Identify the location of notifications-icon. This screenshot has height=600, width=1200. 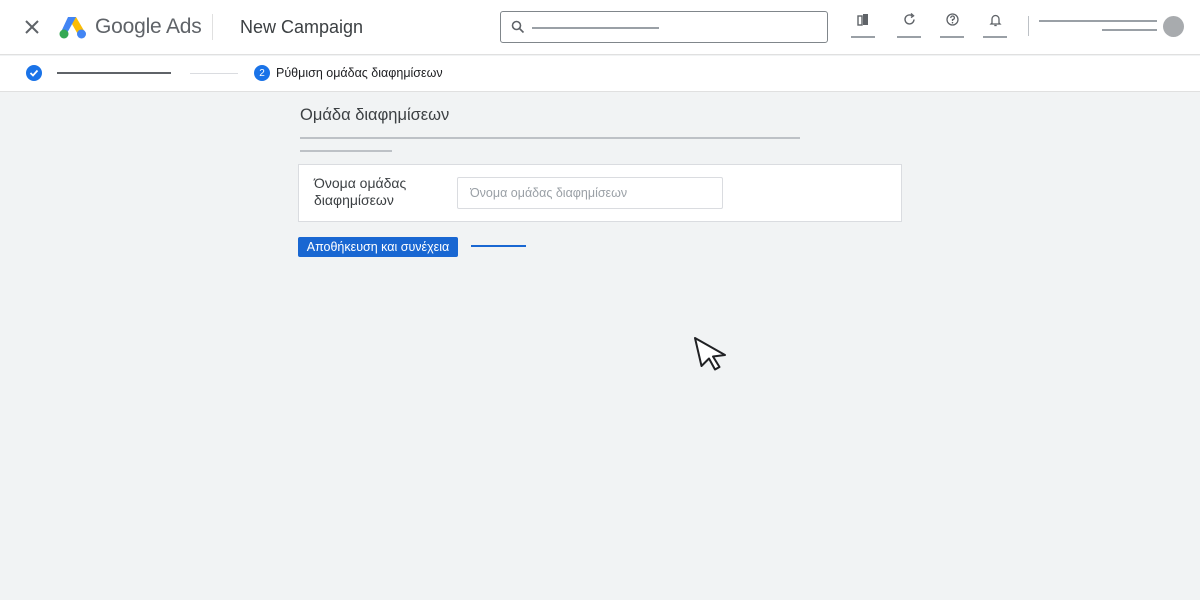
(995, 20).